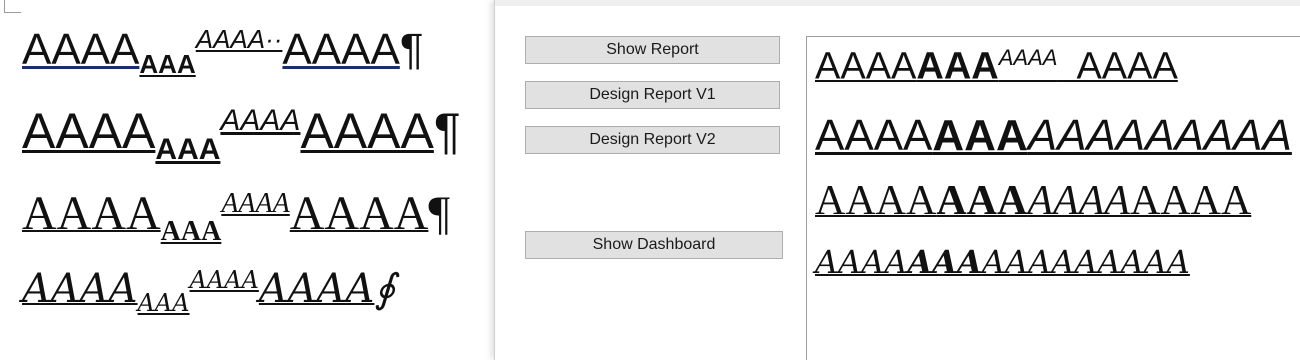 Image resolution: width=1300 pixels, height=360 pixels. I want to click on preview-line-3: AAAAAAAAAAAAAAA, so click(1033, 201).